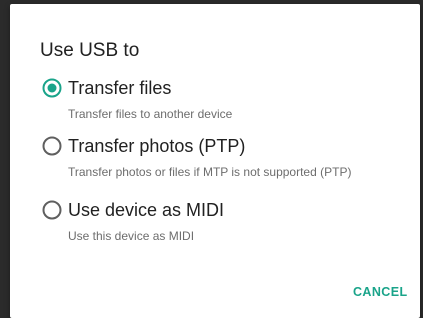 This screenshot has height=318, width=423. I want to click on option-description-transfer-files: Transfer files to another device, so click(150, 114).